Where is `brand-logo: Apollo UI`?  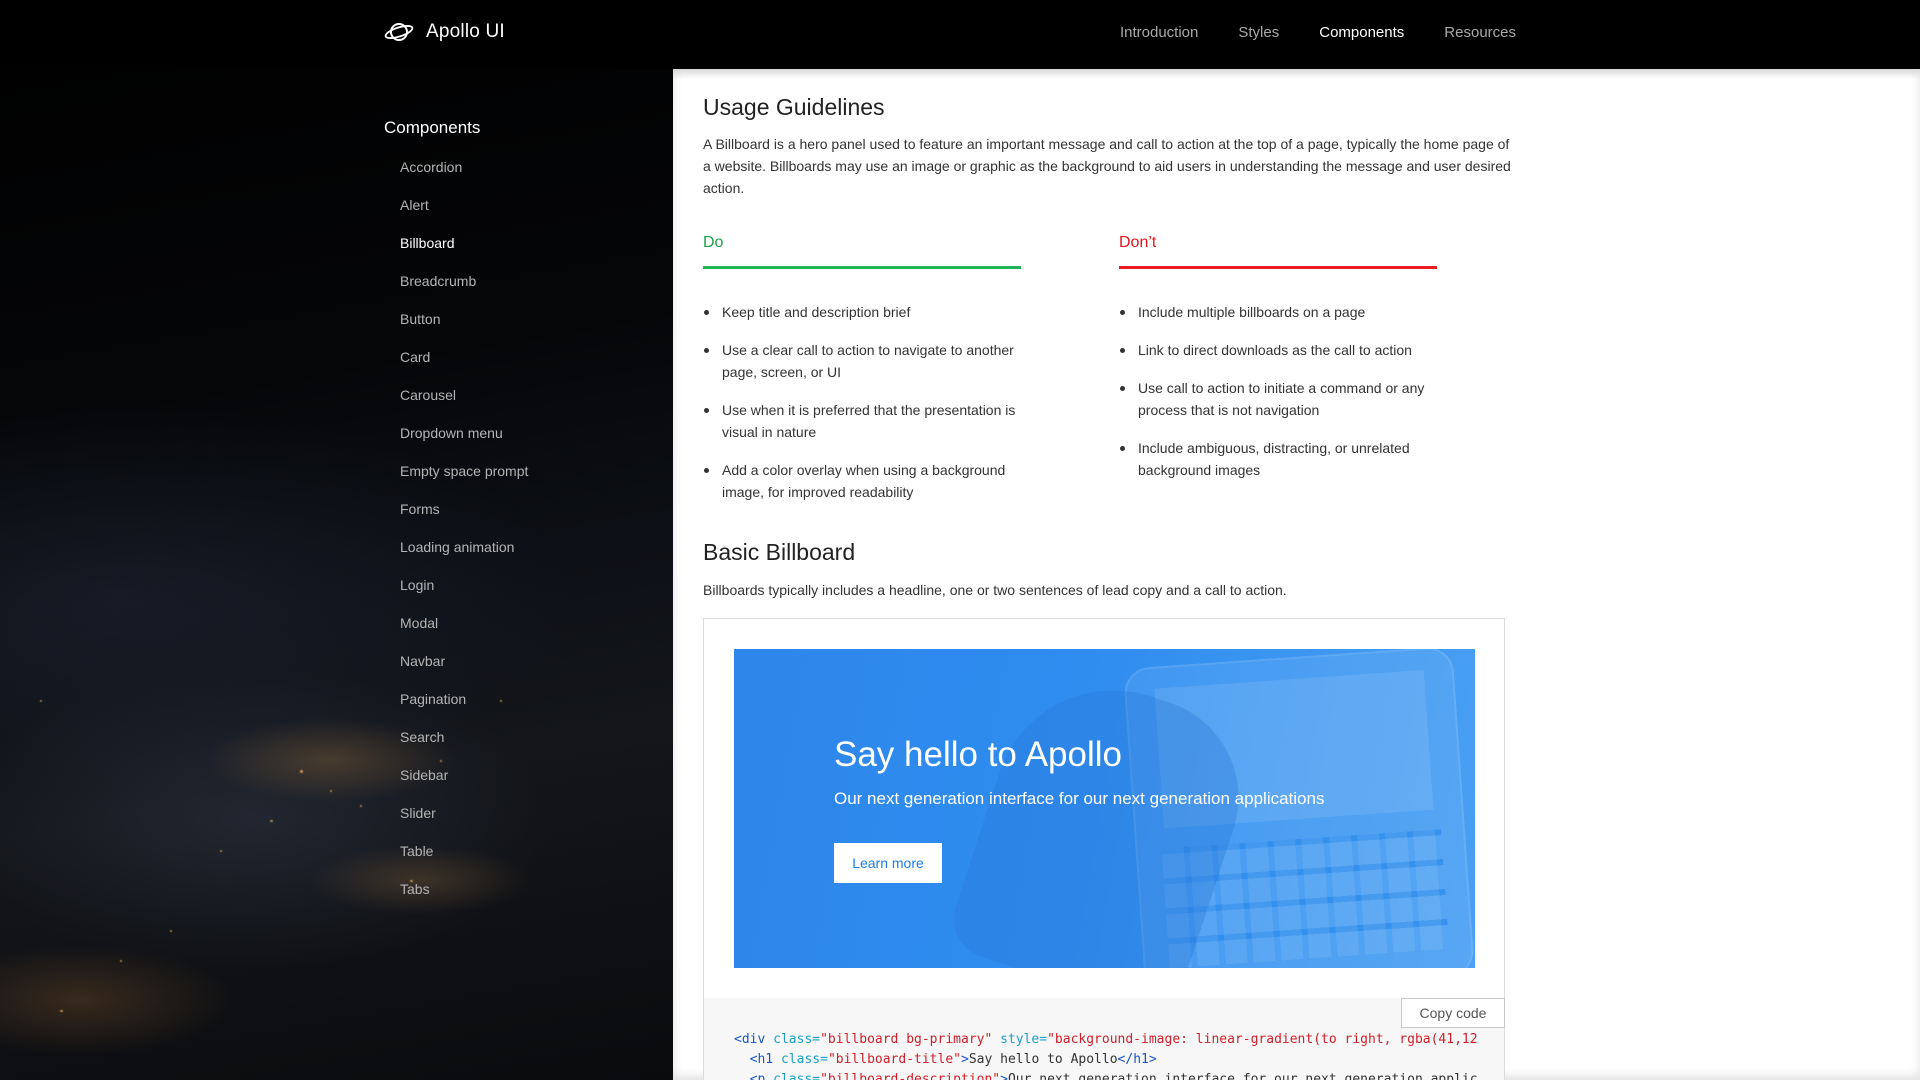 brand-logo: Apollo UI is located at coordinates (444, 32).